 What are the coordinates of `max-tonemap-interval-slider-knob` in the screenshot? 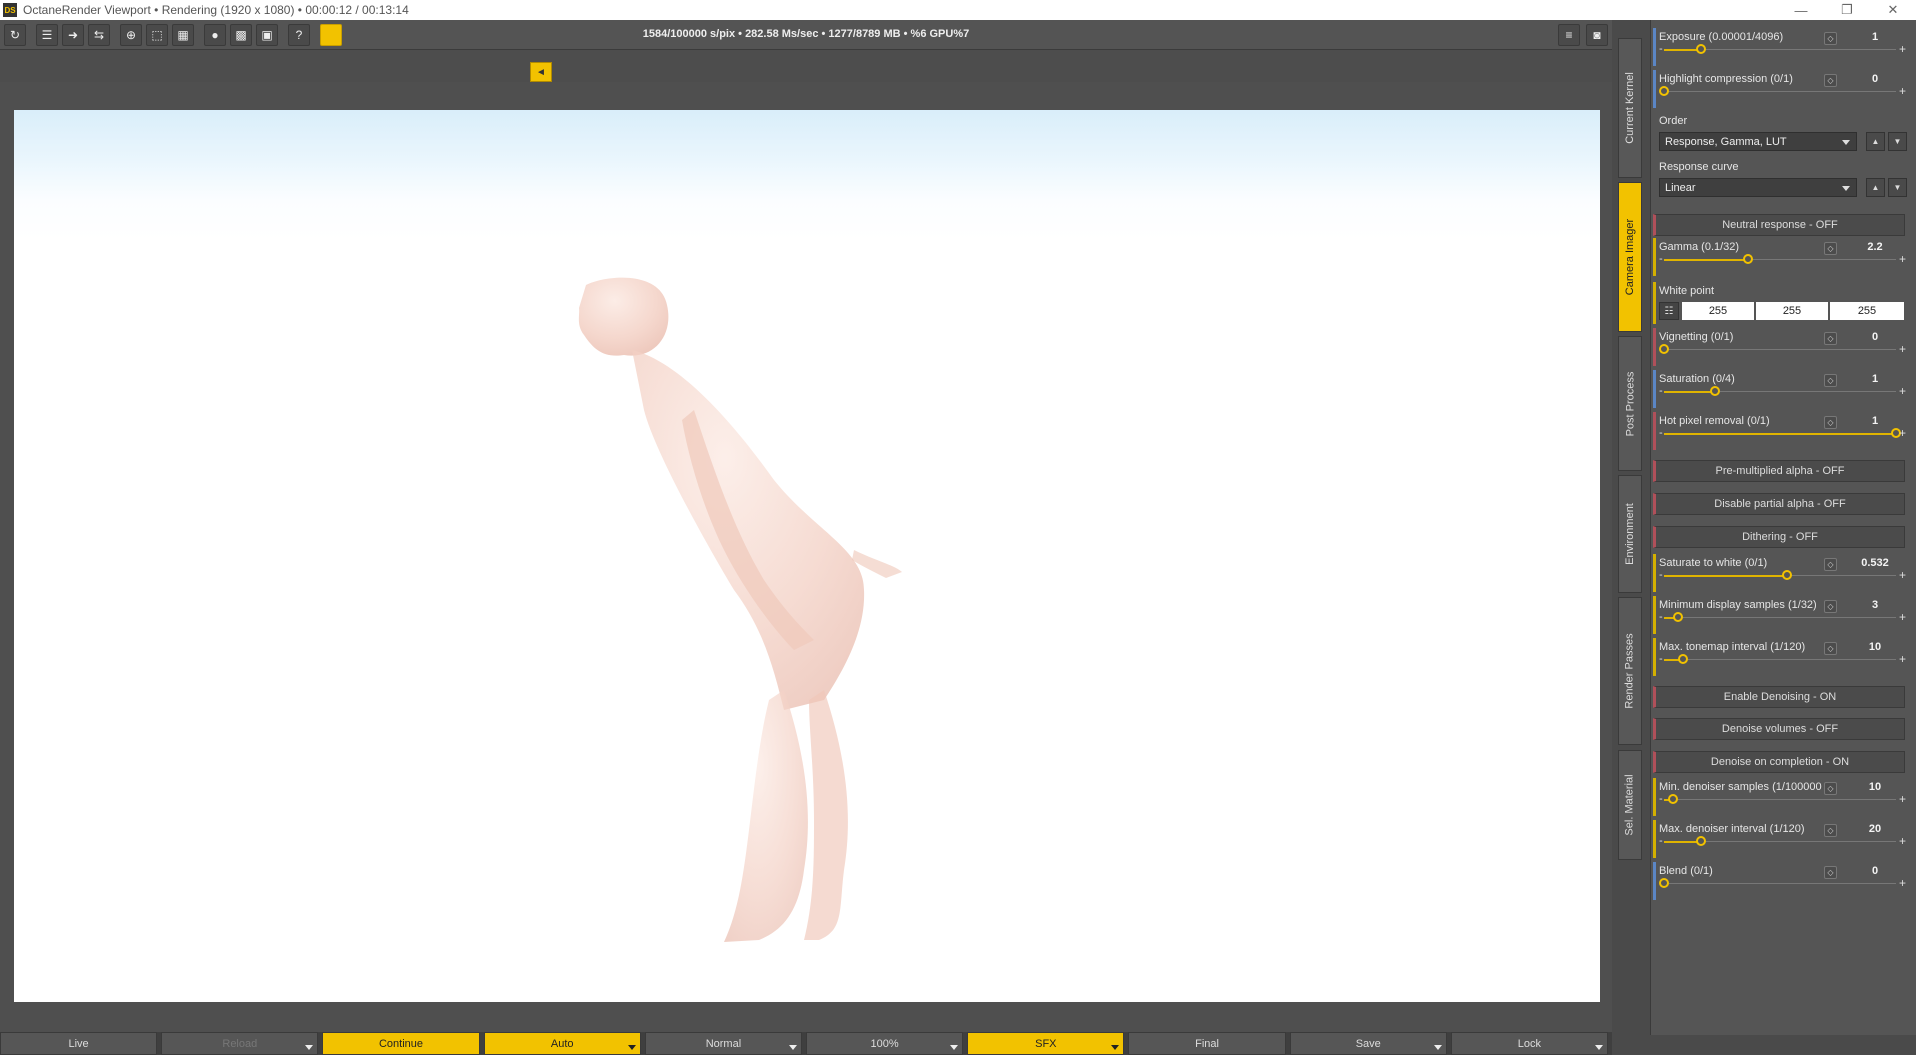 It's located at (1682, 659).